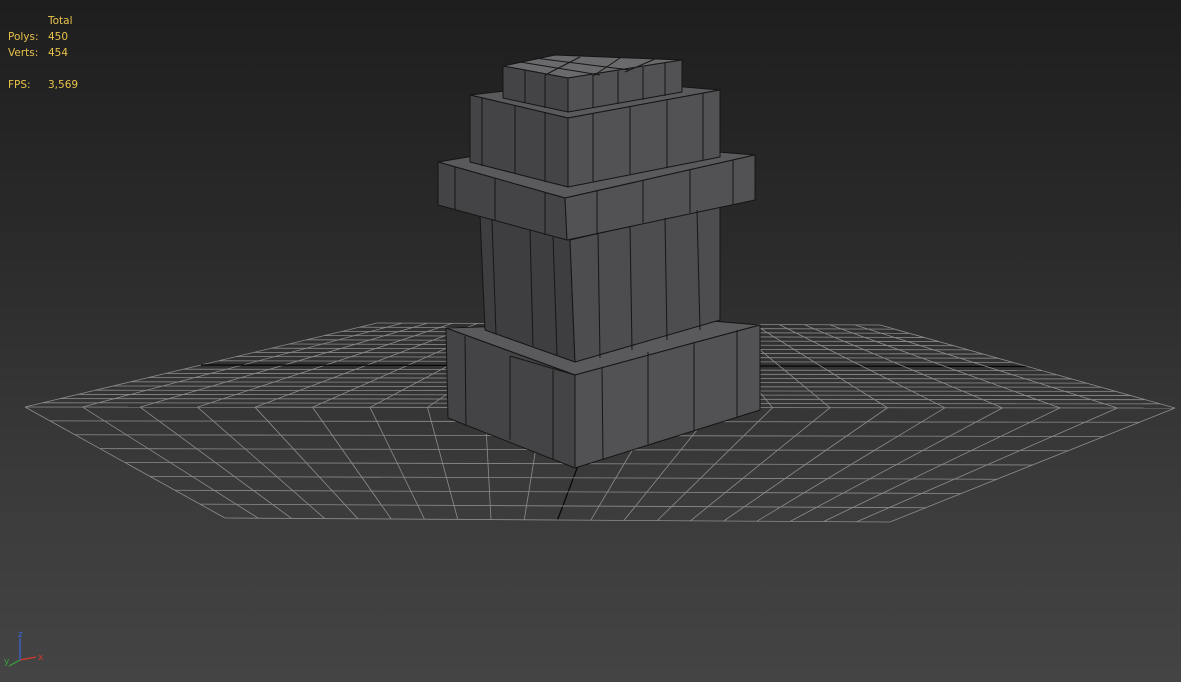 The image size is (1181, 682). I want to click on z-axis-label: z, so click(20, 635).